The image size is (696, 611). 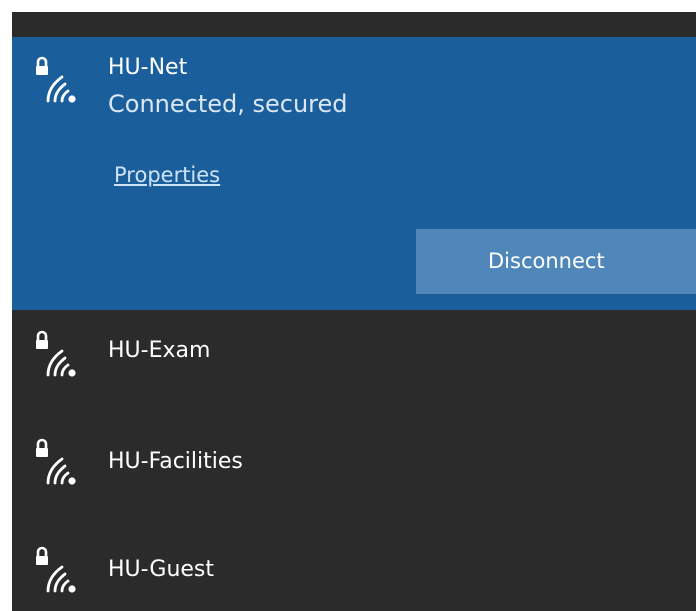 What do you see at coordinates (167, 175) in the screenshot?
I see `properties-link: Properties` at bounding box center [167, 175].